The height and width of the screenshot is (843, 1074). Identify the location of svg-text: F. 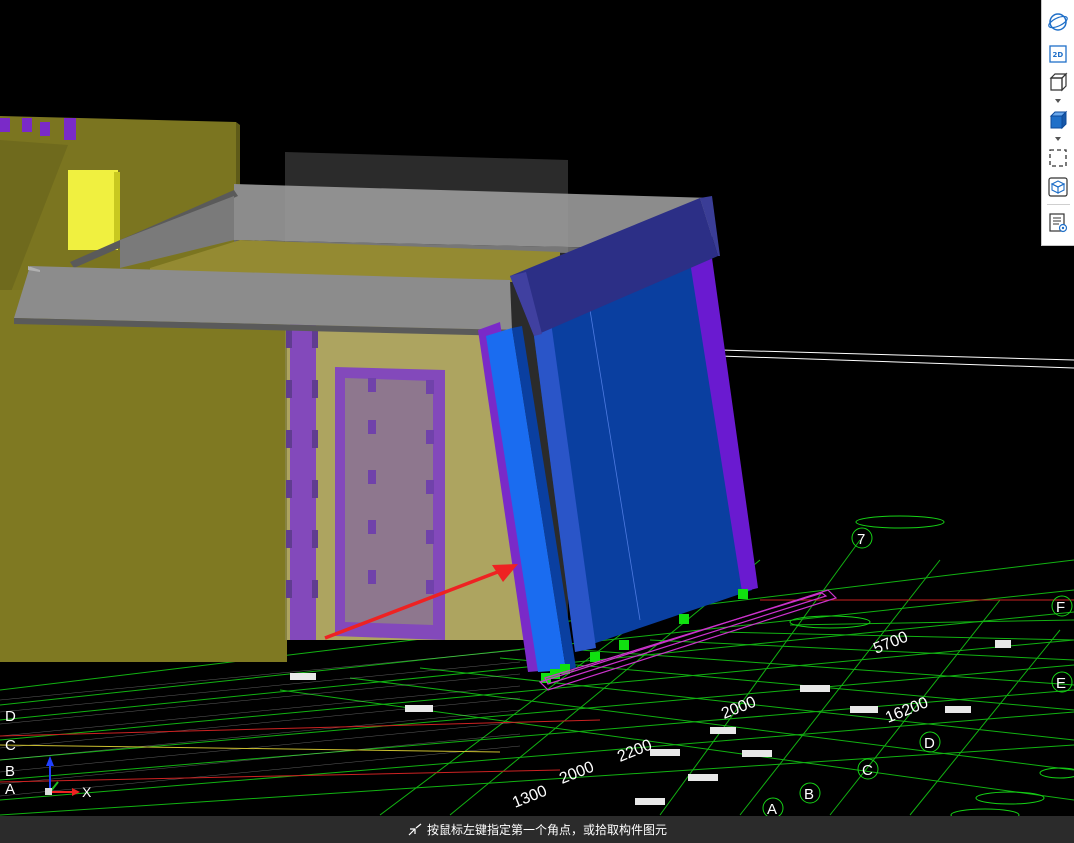
(1060, 607).